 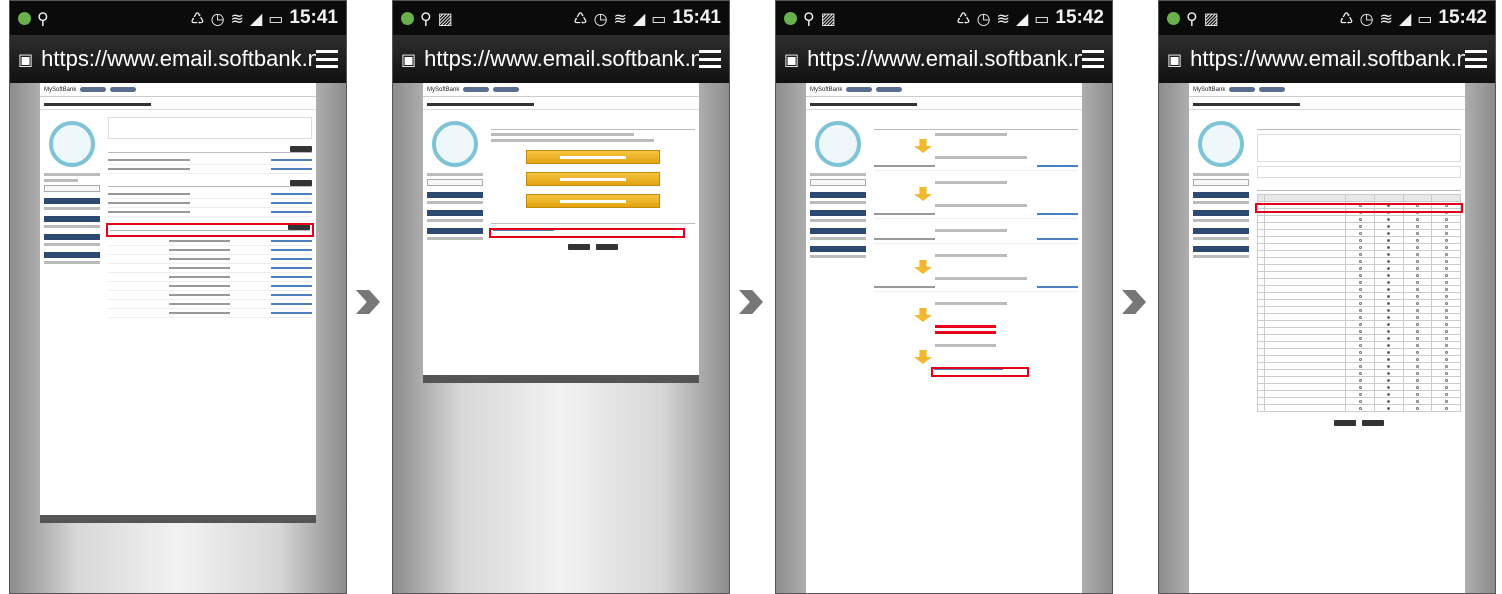 What do you see at coordinates (1242, 89) in the screenshot?
I see `nav-pill` at bounding box center [1242, 89].